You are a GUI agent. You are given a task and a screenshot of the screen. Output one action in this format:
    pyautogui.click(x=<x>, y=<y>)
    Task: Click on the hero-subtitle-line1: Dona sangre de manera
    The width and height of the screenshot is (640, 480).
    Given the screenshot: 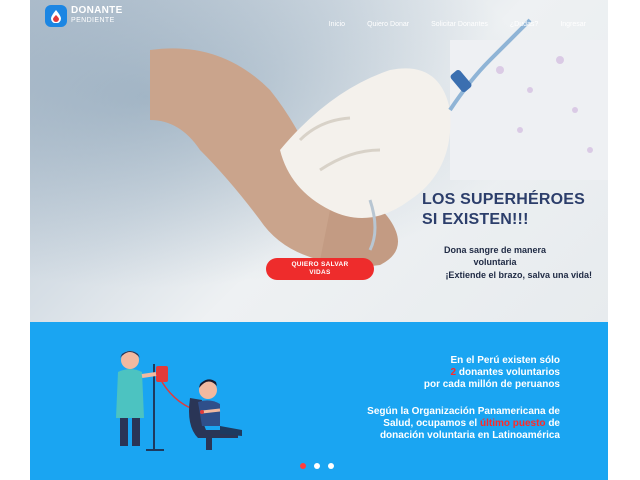 What is the action you would take?
    pyautogui.click(x=495, y=250)
    